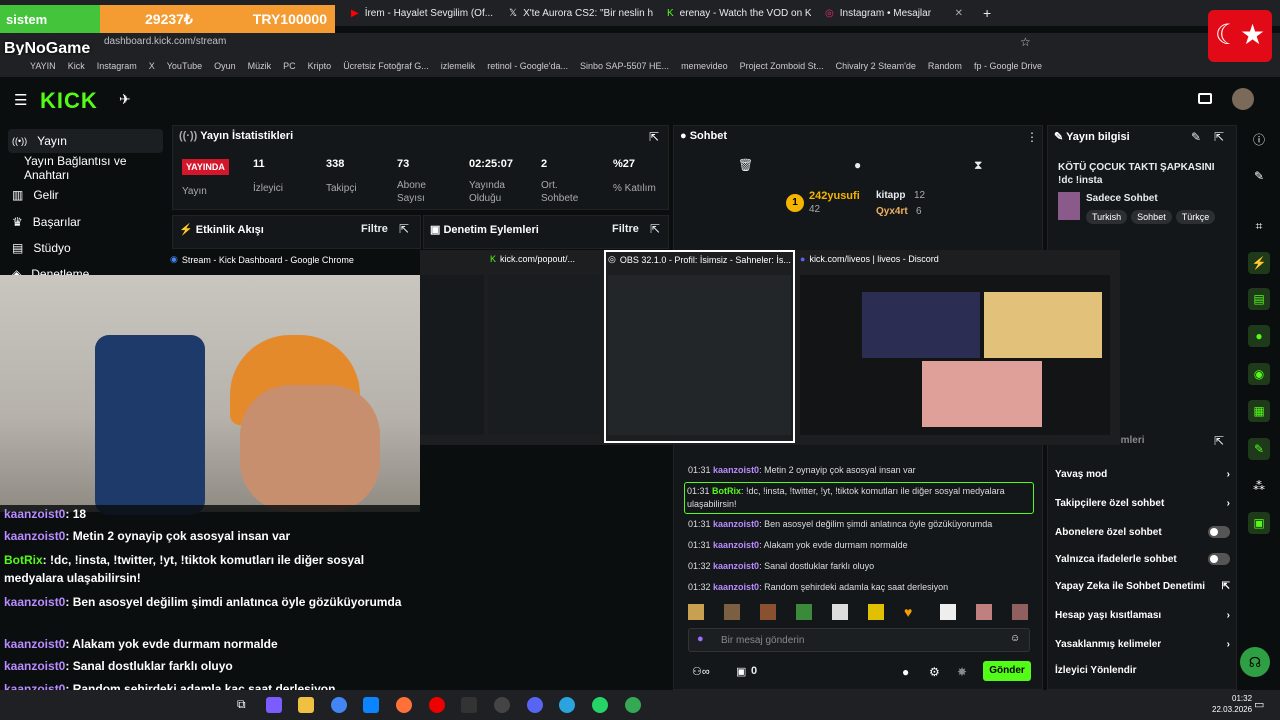 The width and height of the screenshot is (1280, 720). Describe the element at coordinates (1142, 503) in the screenshot. I see `followers-only-option: Takipçilere özel sohbet ›` at that location.